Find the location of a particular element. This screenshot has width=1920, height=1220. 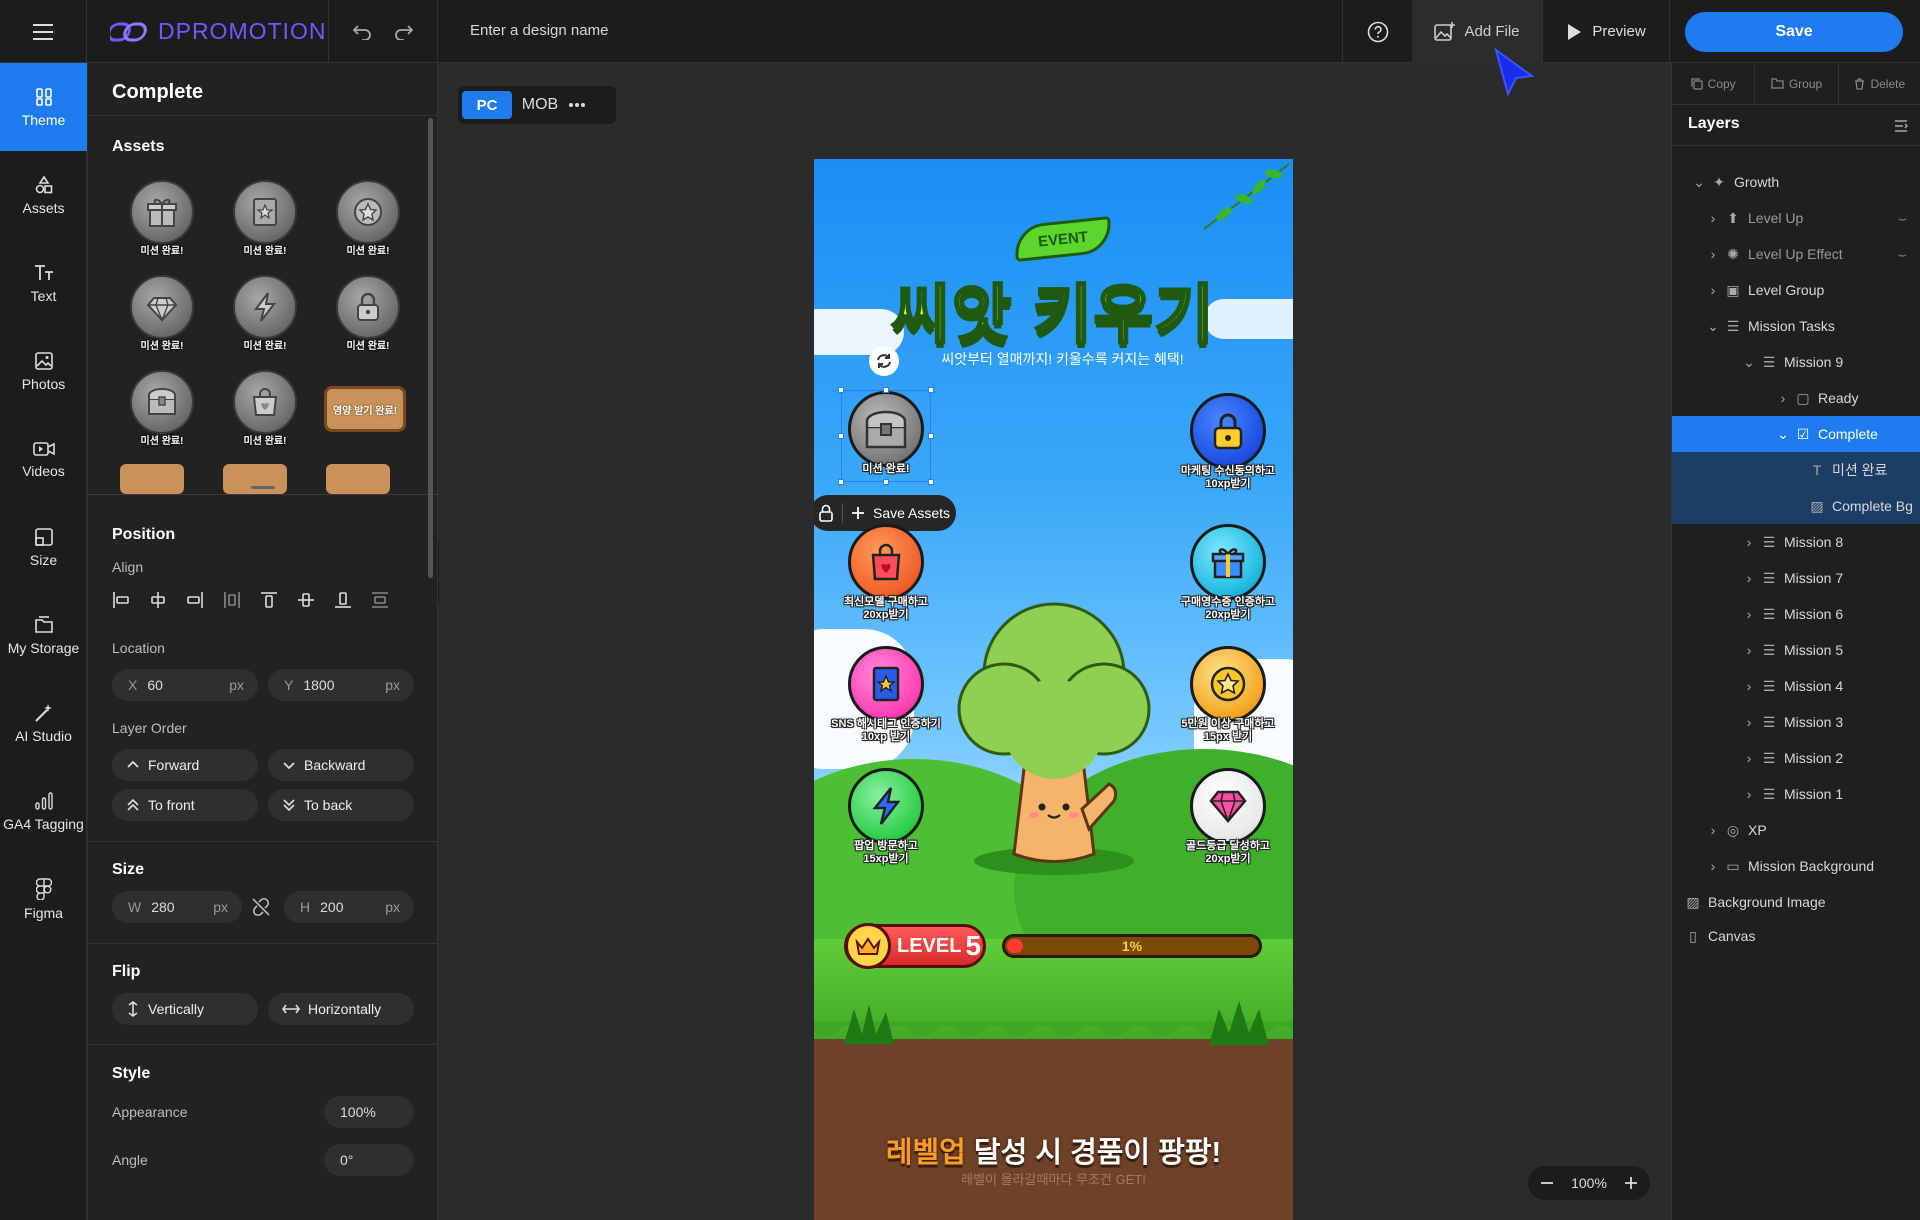

layer-mission-1: › ☰ Mission 1 is located at coordinates (1796, 794).